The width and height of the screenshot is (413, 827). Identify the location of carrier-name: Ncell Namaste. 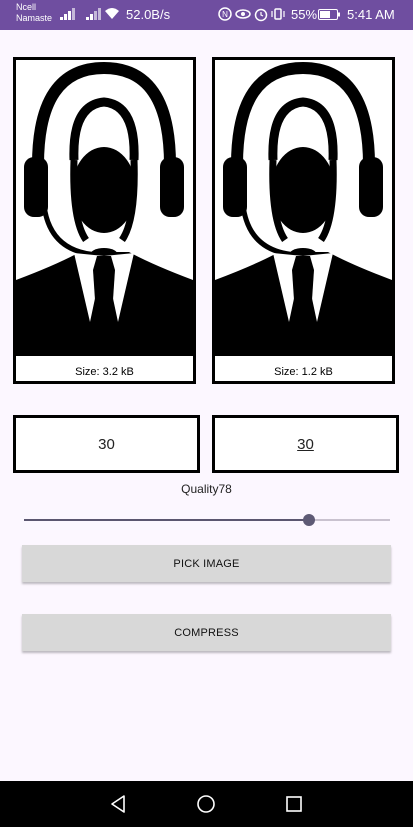
(34, 13).